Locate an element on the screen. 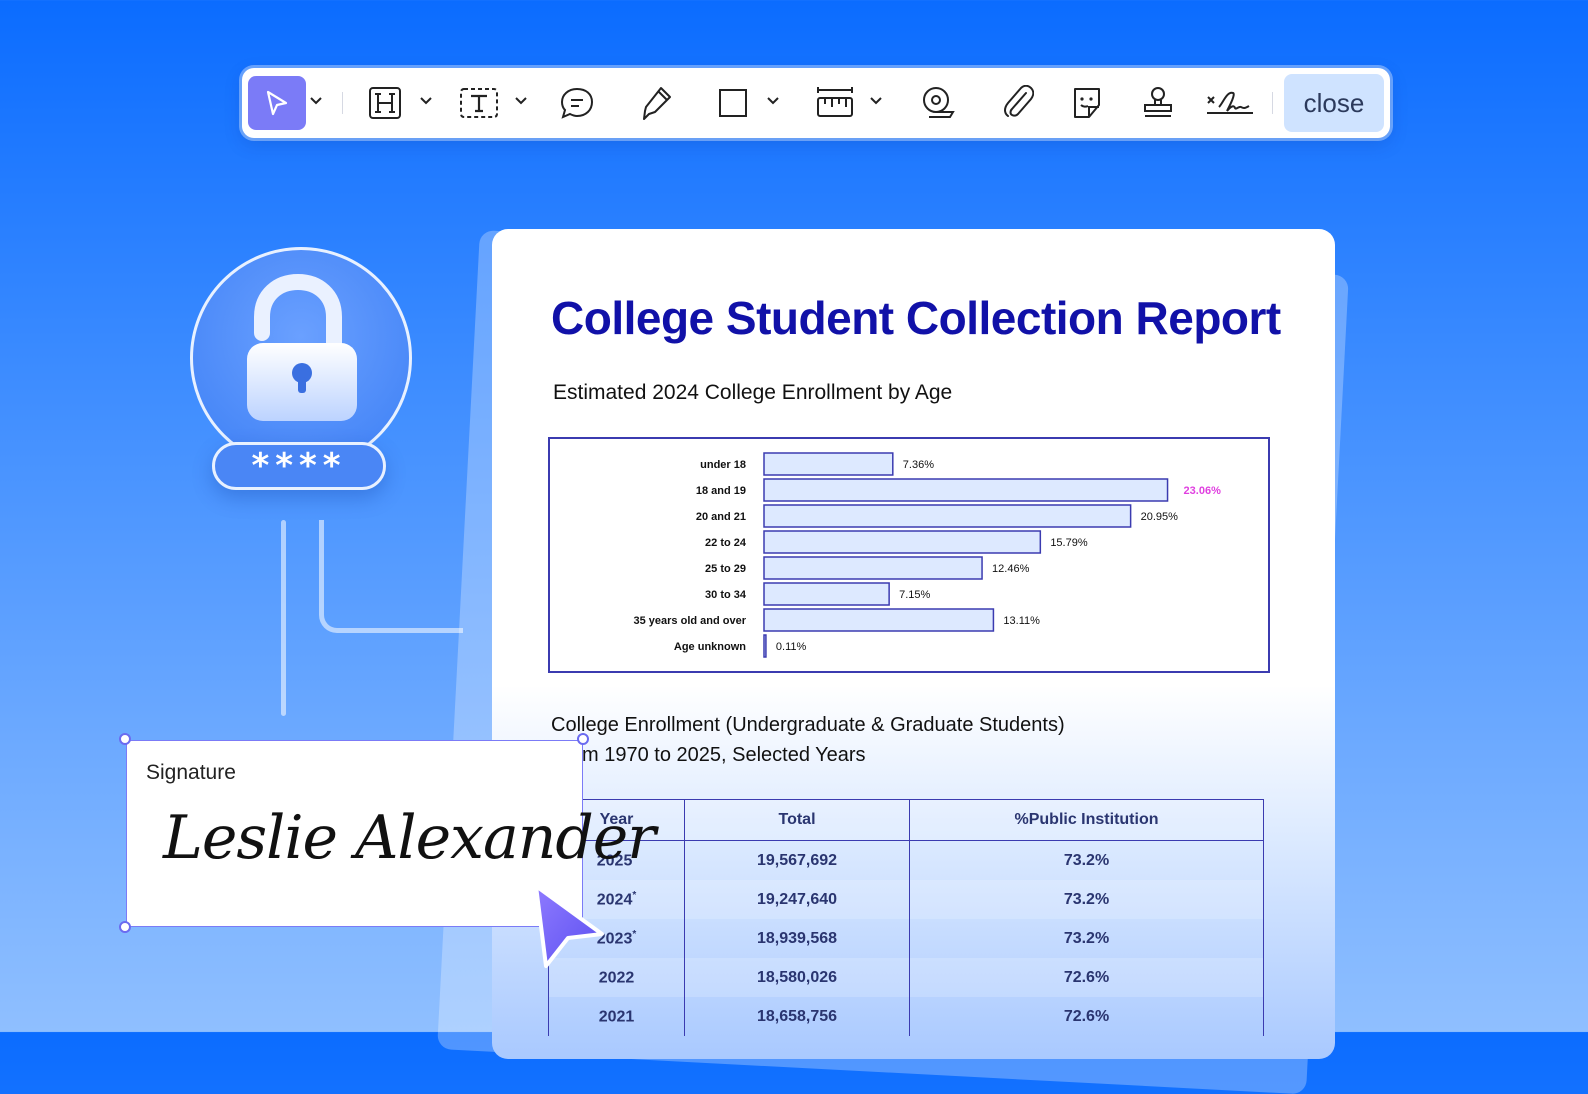 This screenshot has height=1094, width=1588. document-title: College Student Collection Report is located at coordinates (916, 318).